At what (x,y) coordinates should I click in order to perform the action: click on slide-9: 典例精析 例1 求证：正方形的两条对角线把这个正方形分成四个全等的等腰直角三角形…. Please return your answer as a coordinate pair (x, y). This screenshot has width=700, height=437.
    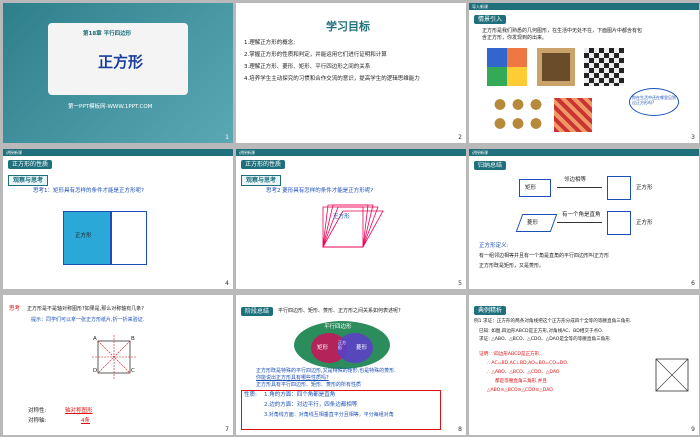
    Looking at the image, I should click on (584, 365).